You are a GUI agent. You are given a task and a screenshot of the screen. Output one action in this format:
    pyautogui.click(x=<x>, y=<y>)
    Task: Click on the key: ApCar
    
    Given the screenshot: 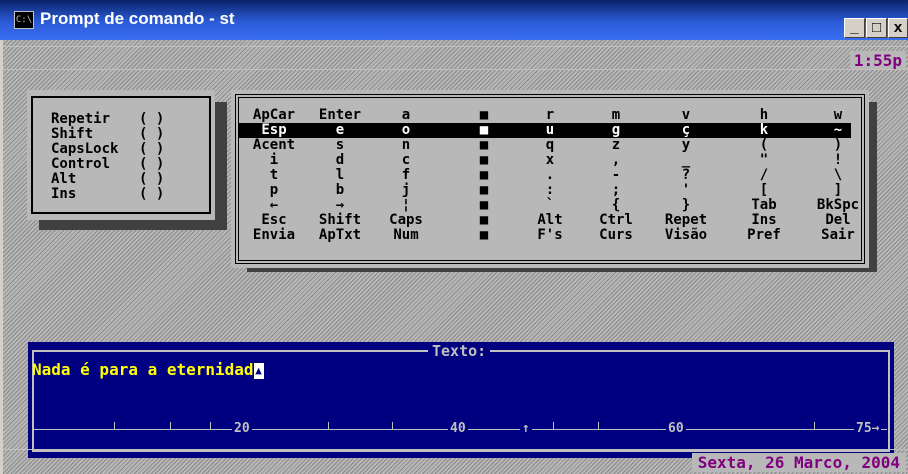 What is the action you would take?
    pyautogui.click(x=274, y=115)
    